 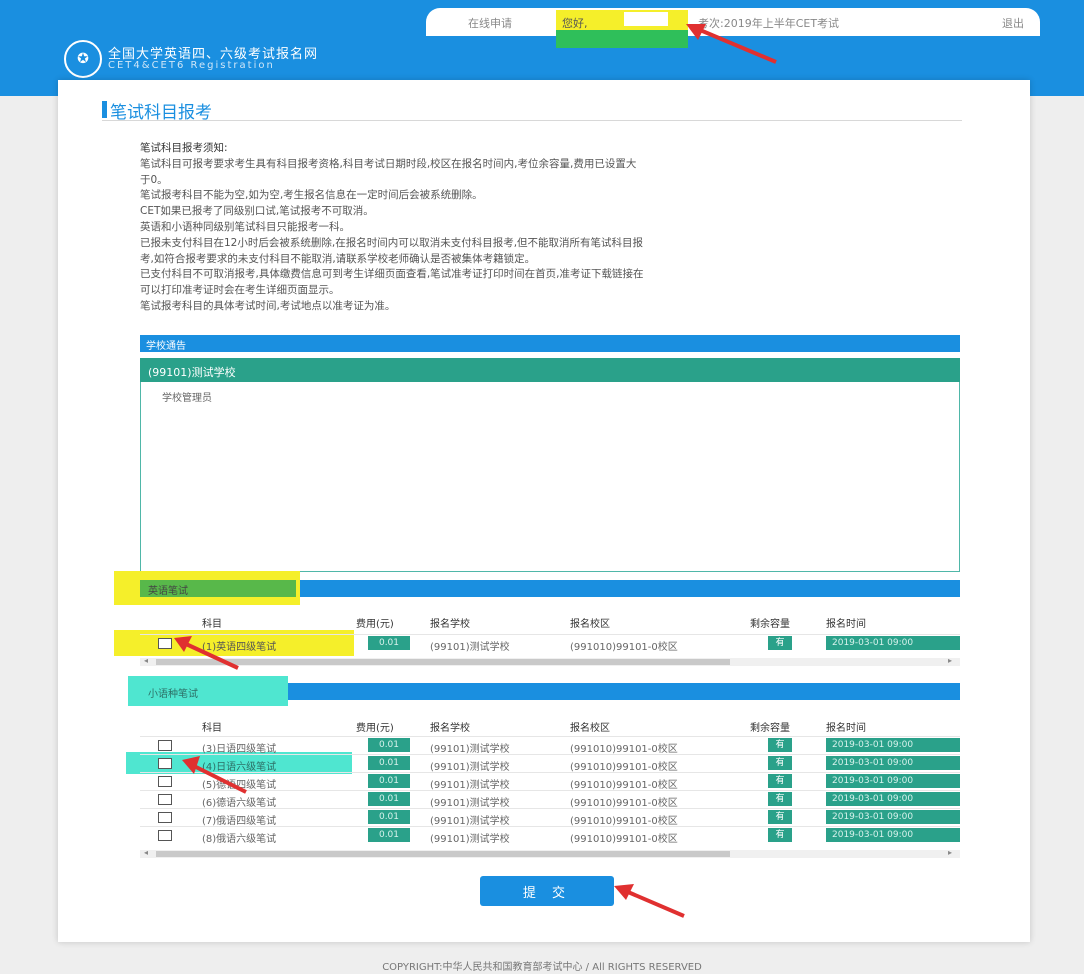 What do you see at coordinates (83, 59) in the screenshot?
I see `cet-logo-icon: ✪` at bounding box center [83, 59].